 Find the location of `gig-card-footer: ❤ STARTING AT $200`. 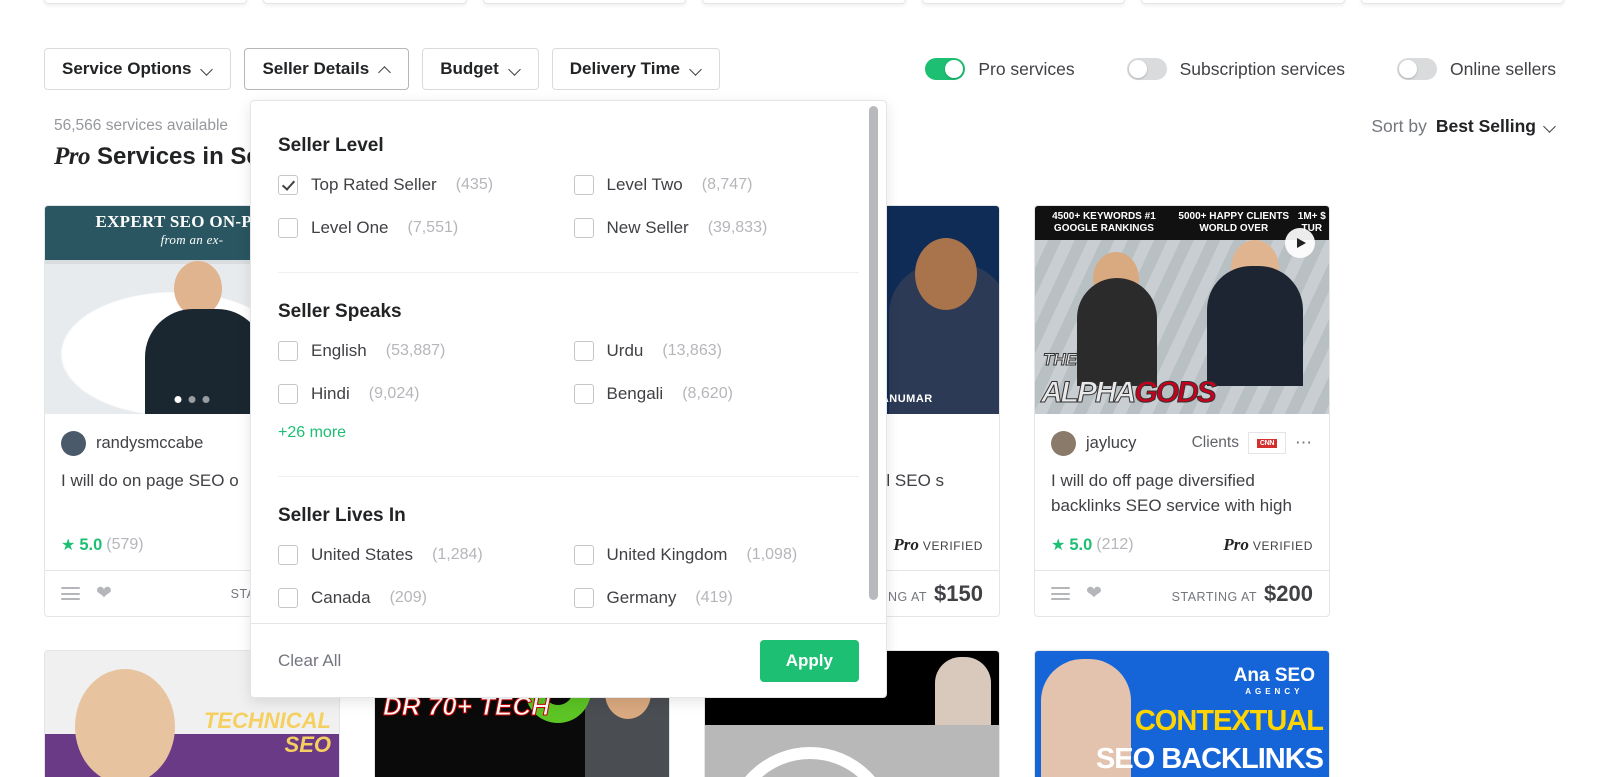

gig-card-footer: ❤ STARTING AT $200 is located at coordinates (1182, 593).